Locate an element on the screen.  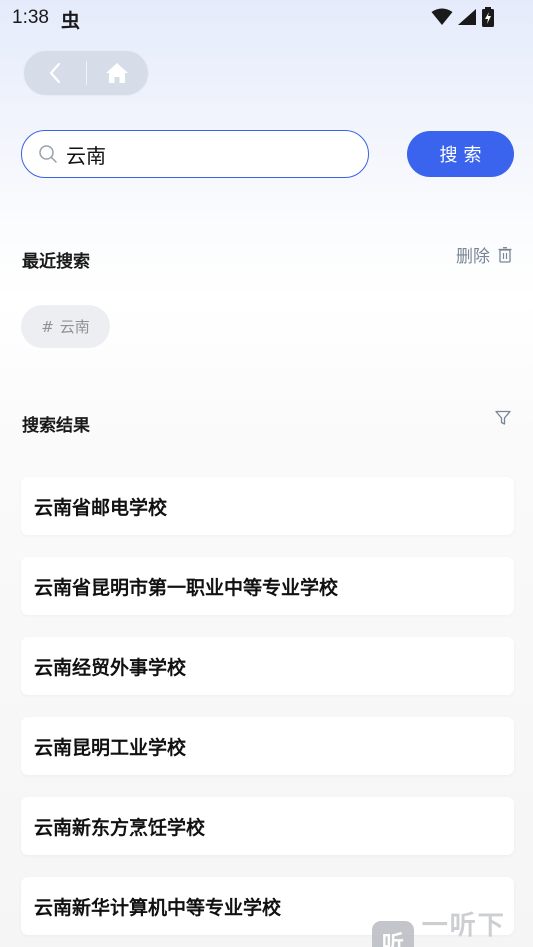
recent-search-tag-label: 云南 is located at coordinates (74, 327).